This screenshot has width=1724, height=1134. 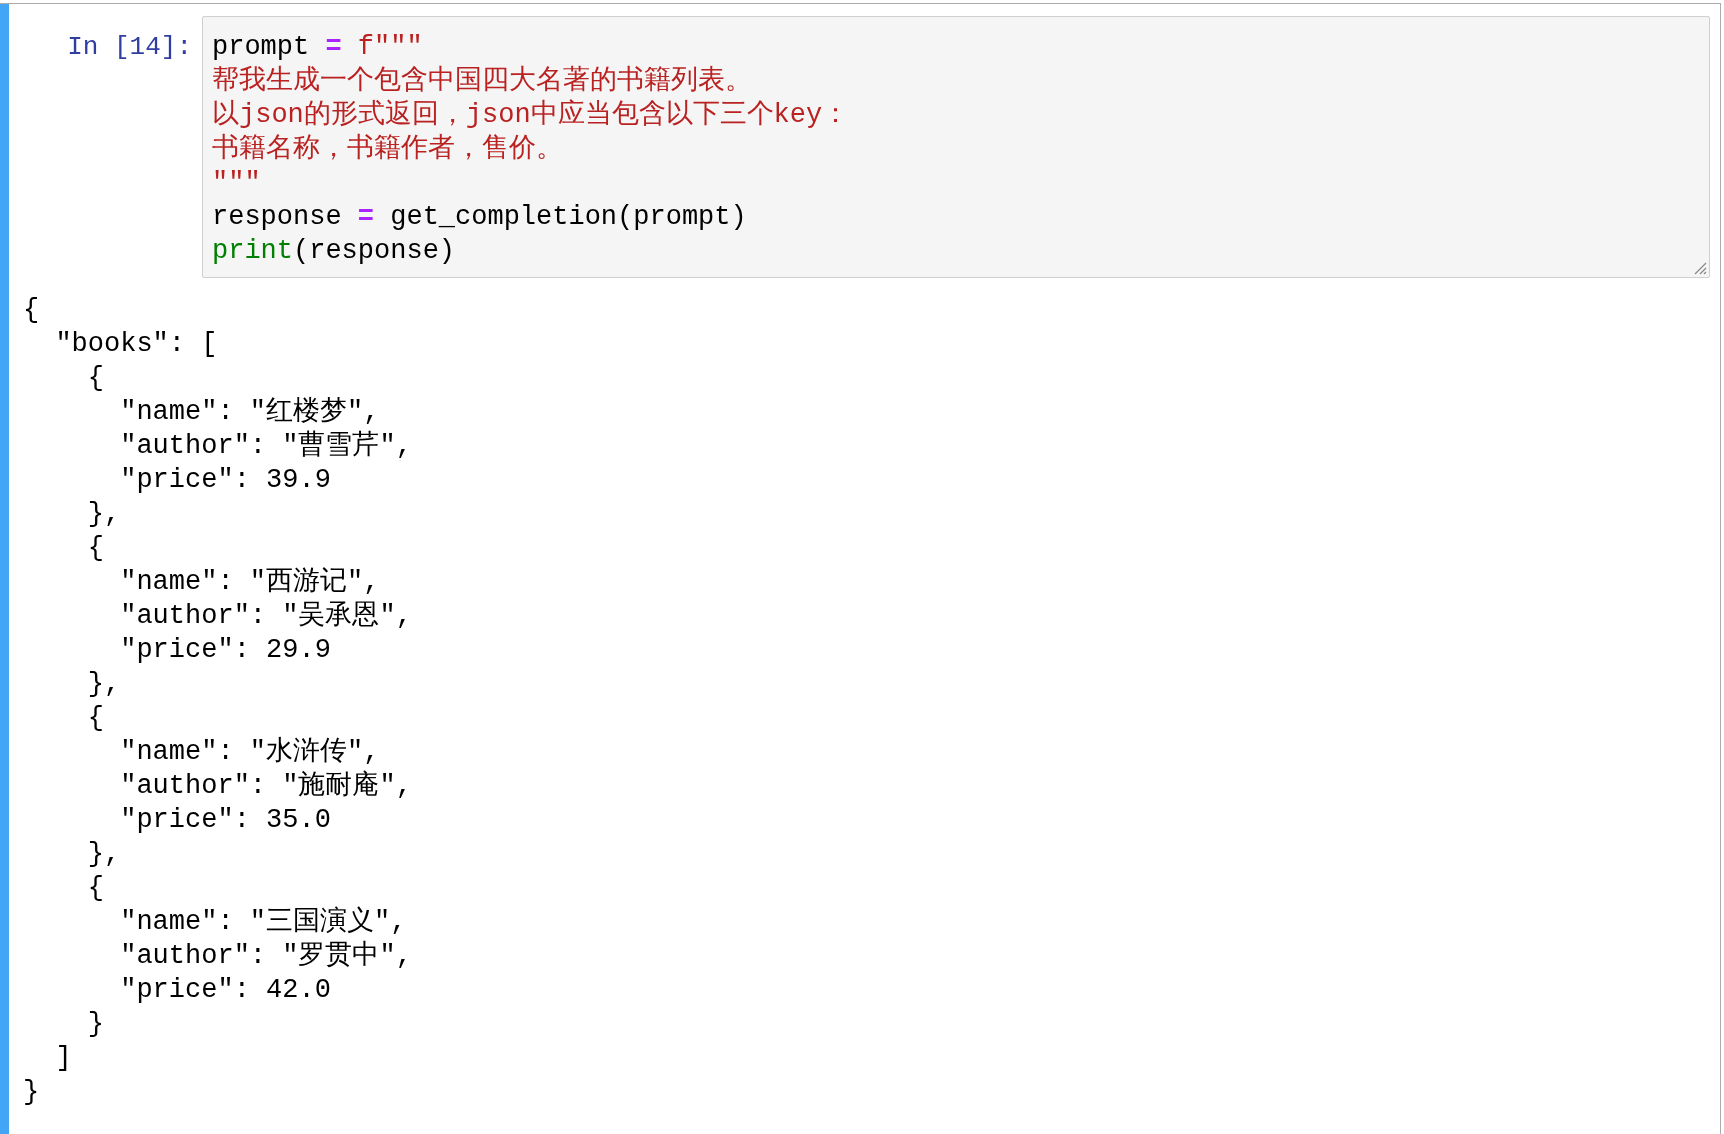 What do you see at coordinates (129, 47) in the screenshot?
I see `input-prompt: In [14]:` at bounding box center [129, 47].